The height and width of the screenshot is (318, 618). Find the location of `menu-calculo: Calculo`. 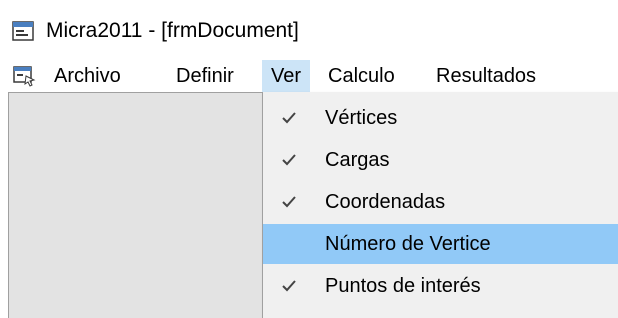

menu-calculo: Calculo is located at coordinates (376, 76).